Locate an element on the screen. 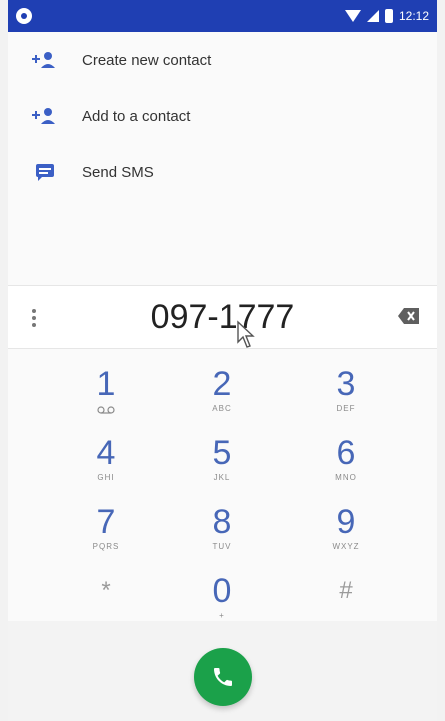 The image size is (445, 721). cursor-icon is located at coordinates (246, 334).